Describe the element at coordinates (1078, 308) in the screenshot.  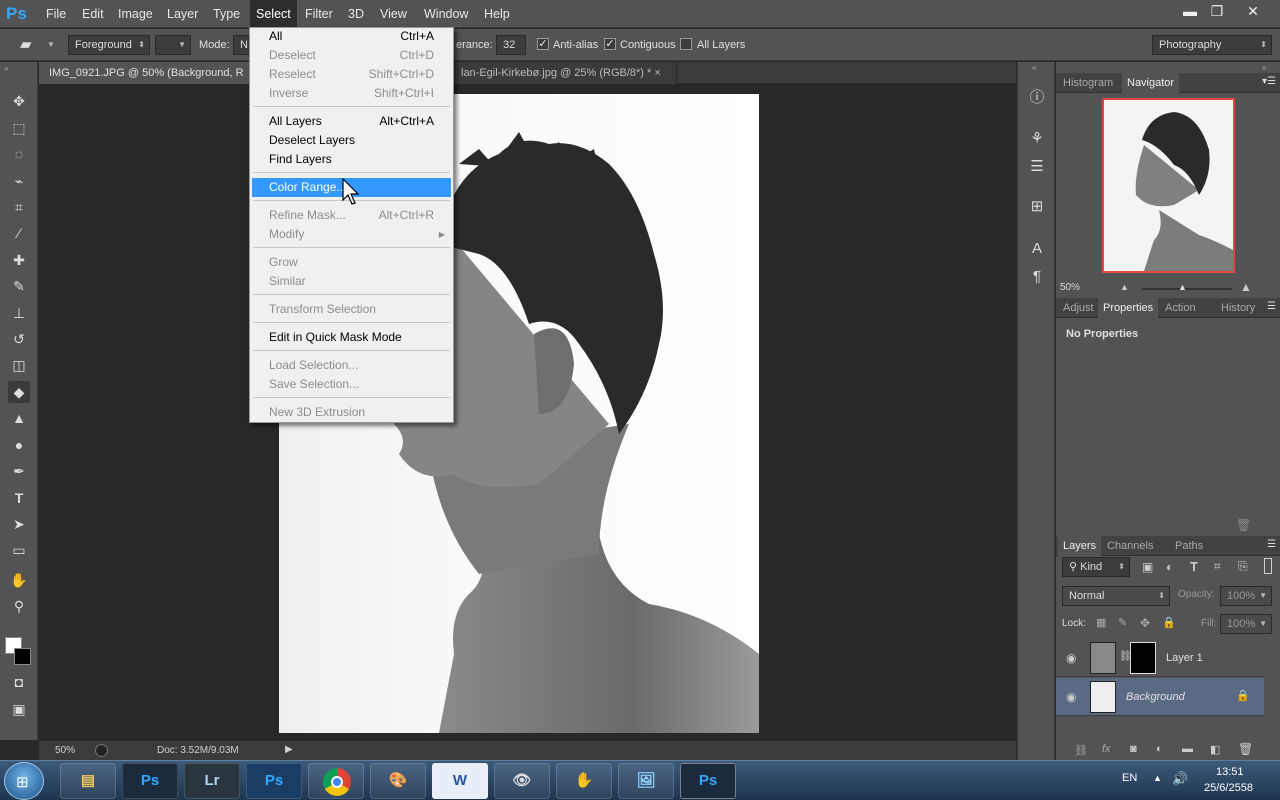
I see `tab-adjustments: Adjust` at that location.